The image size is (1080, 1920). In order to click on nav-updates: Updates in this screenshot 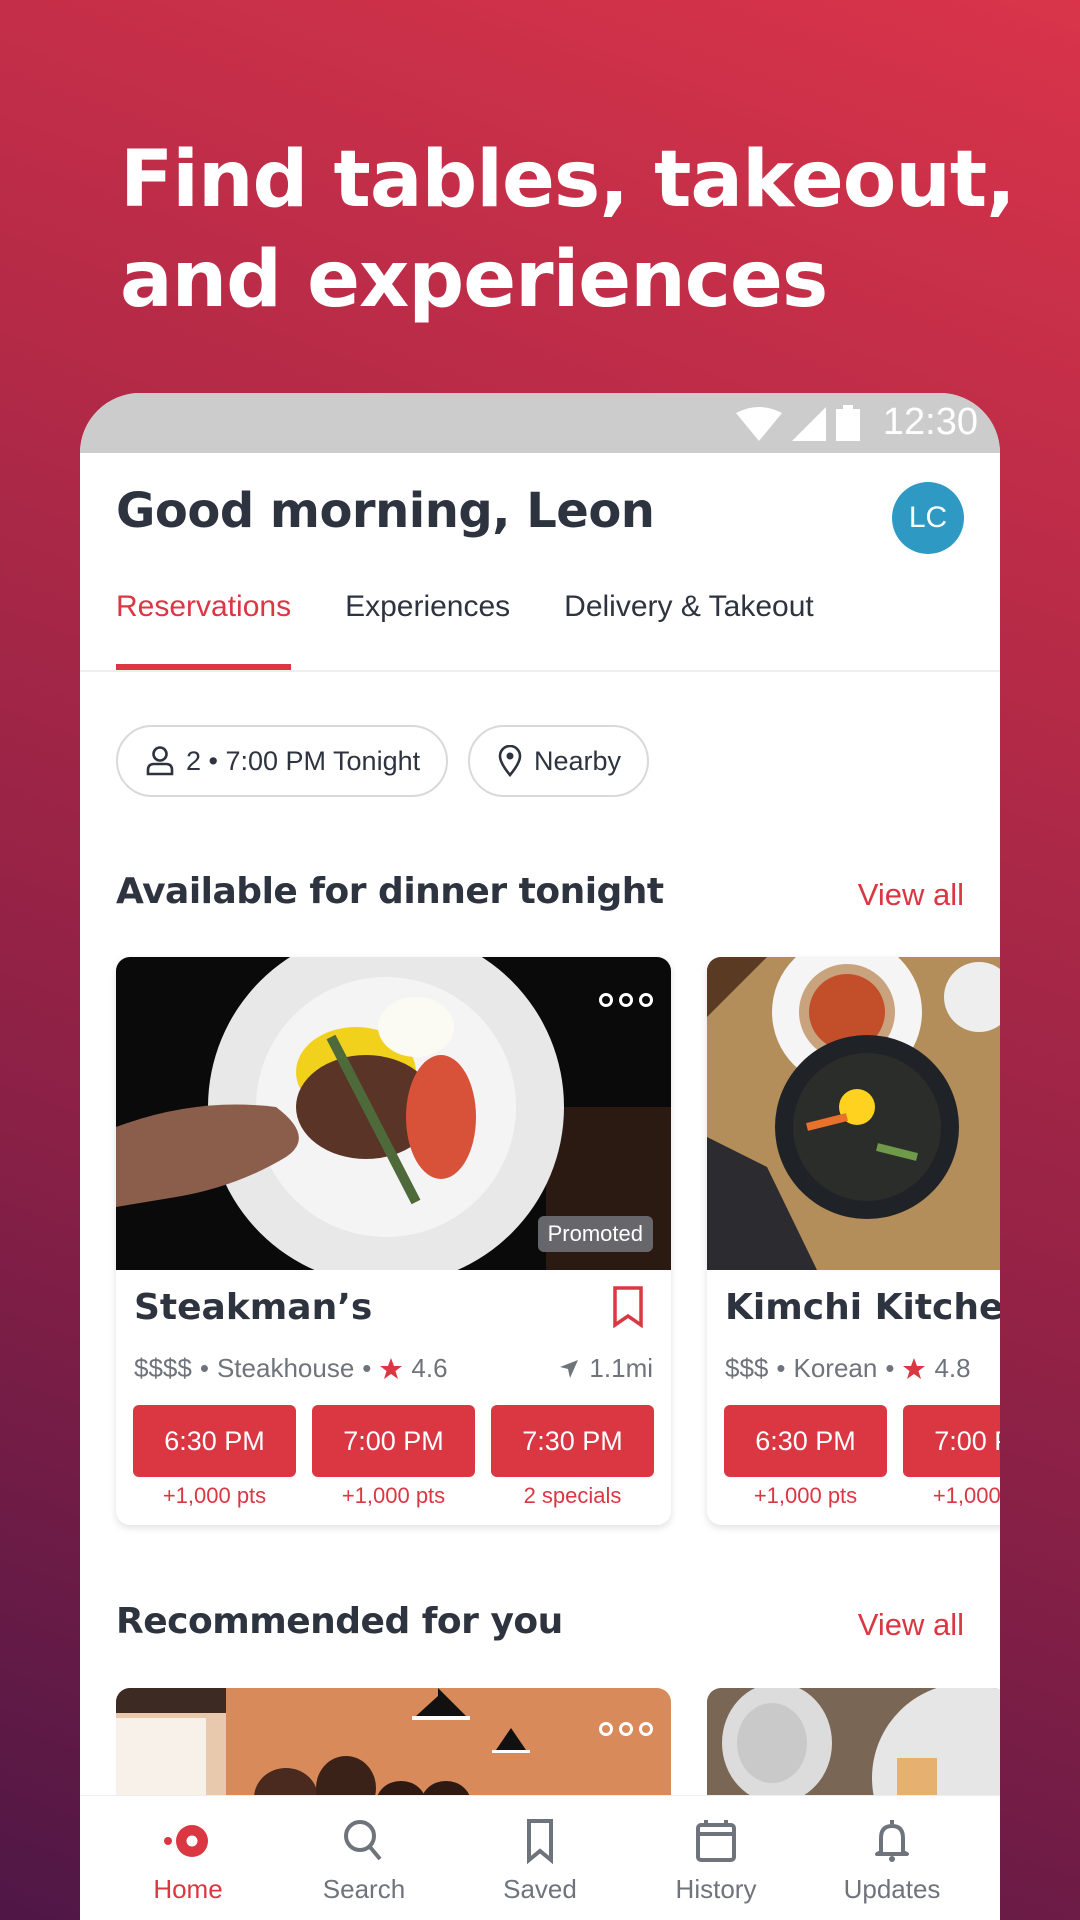, I will do `click(892, 1858)`.